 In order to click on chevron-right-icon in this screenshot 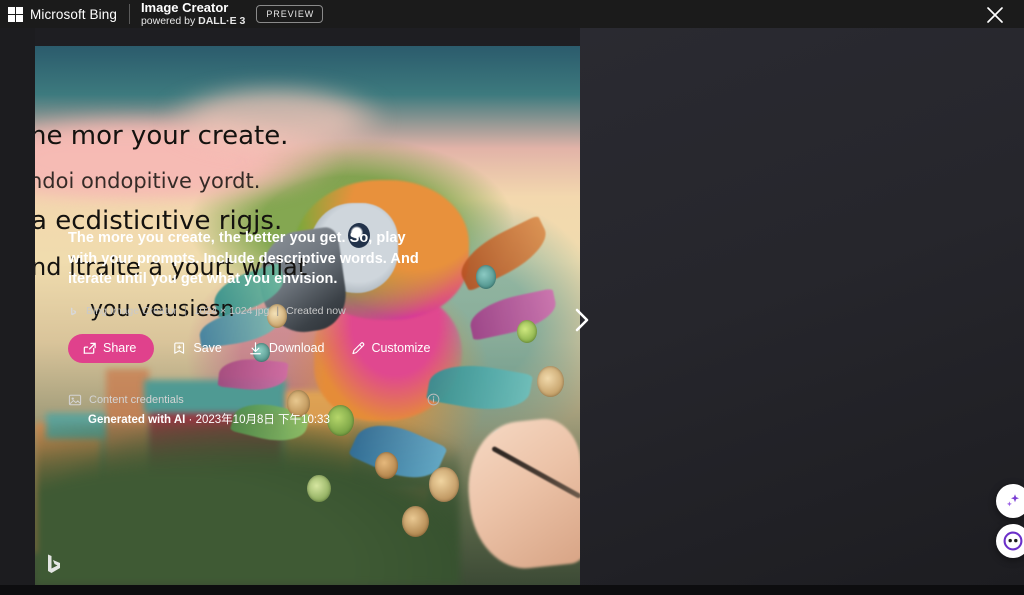, I will do `click(582, 320)`.